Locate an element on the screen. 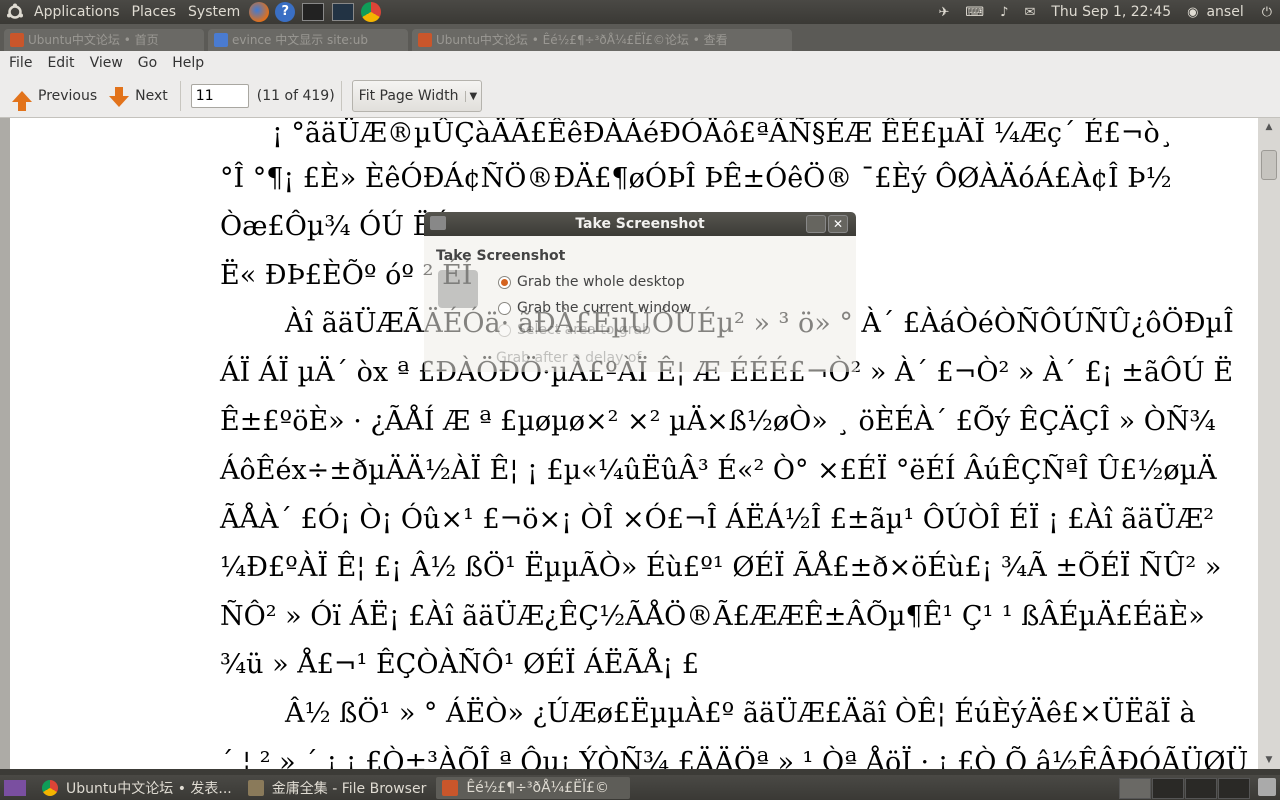  next-button: Next is located at coordinates (138, 96).